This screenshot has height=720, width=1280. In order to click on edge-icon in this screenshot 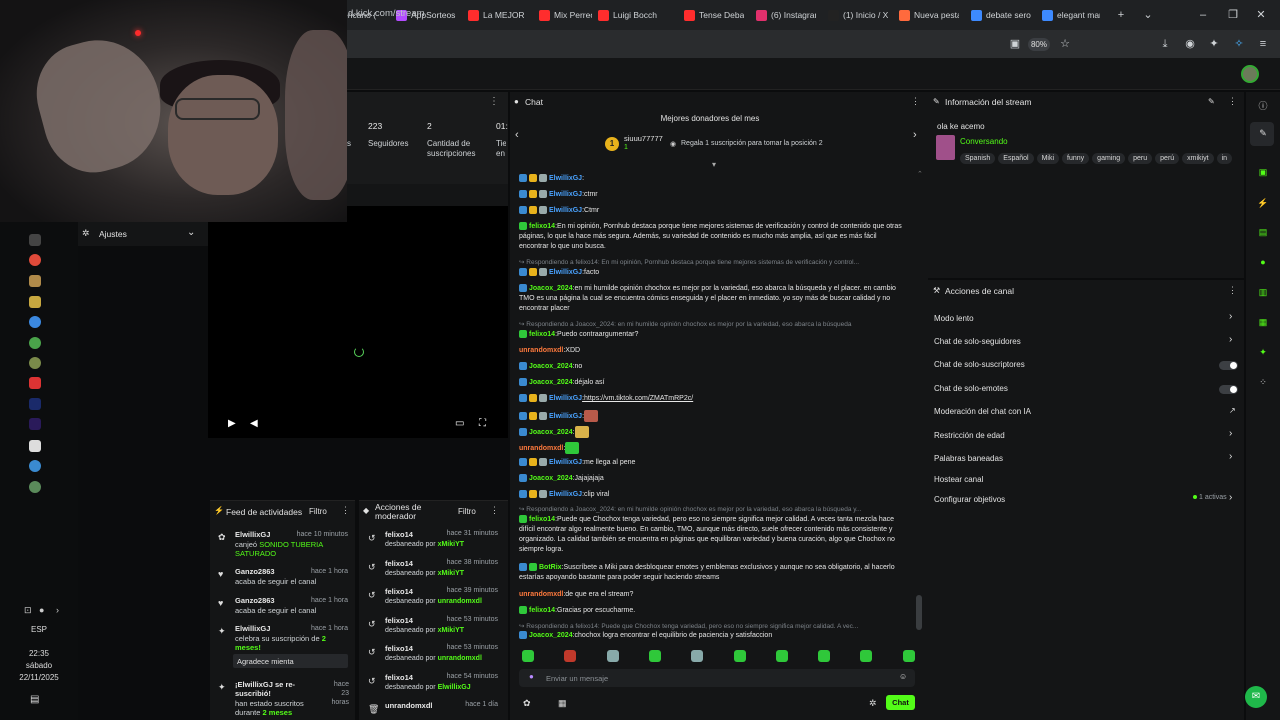, I will do `click(35, 466)`.